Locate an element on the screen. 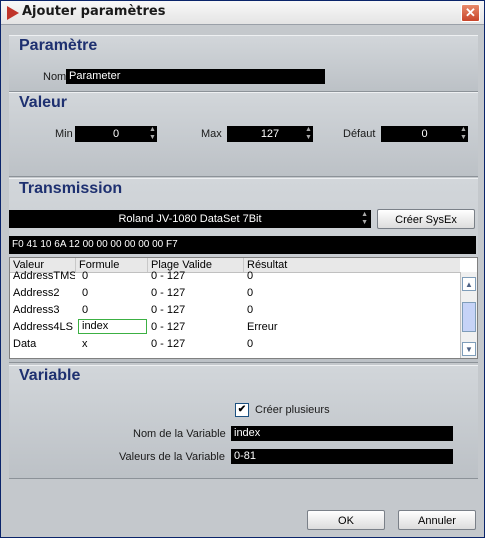  section-title-variable: Variable is located at coordinates (50, 375).